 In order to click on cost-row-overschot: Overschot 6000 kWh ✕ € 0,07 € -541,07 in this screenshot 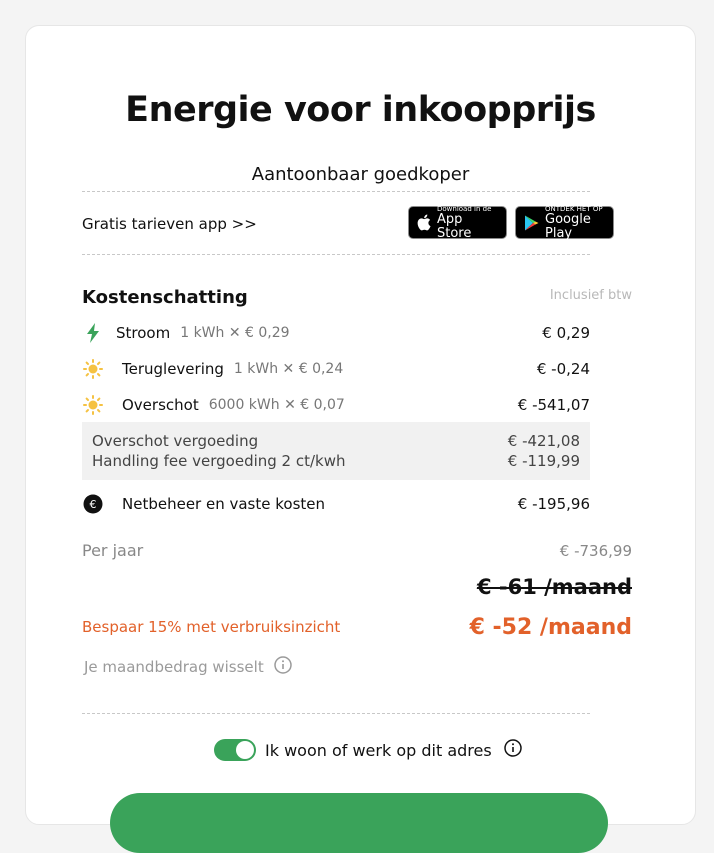, I will do `click(336, 405)`.